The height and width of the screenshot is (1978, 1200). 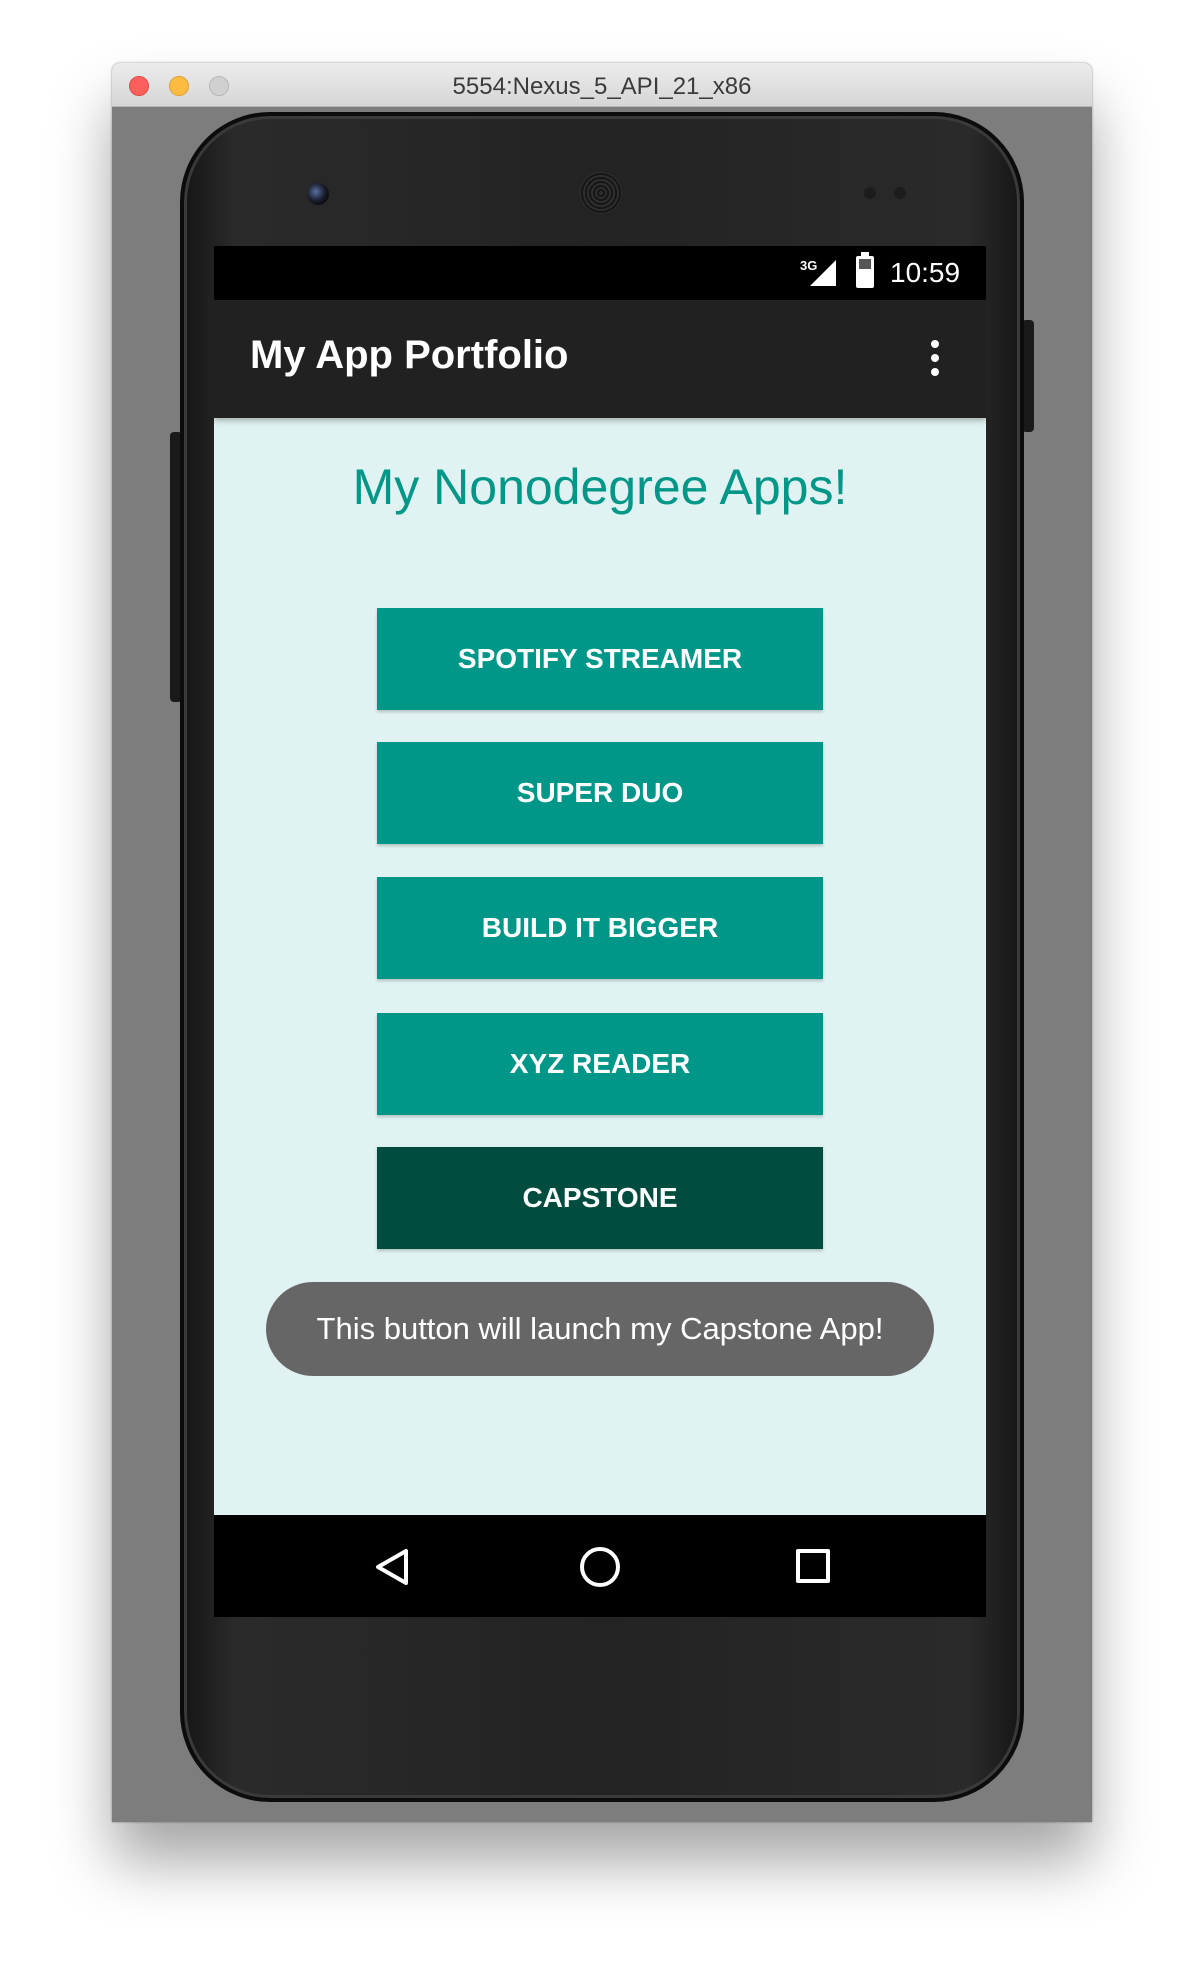 I want to click on more-vert-icon, so click(x=935, y=360).